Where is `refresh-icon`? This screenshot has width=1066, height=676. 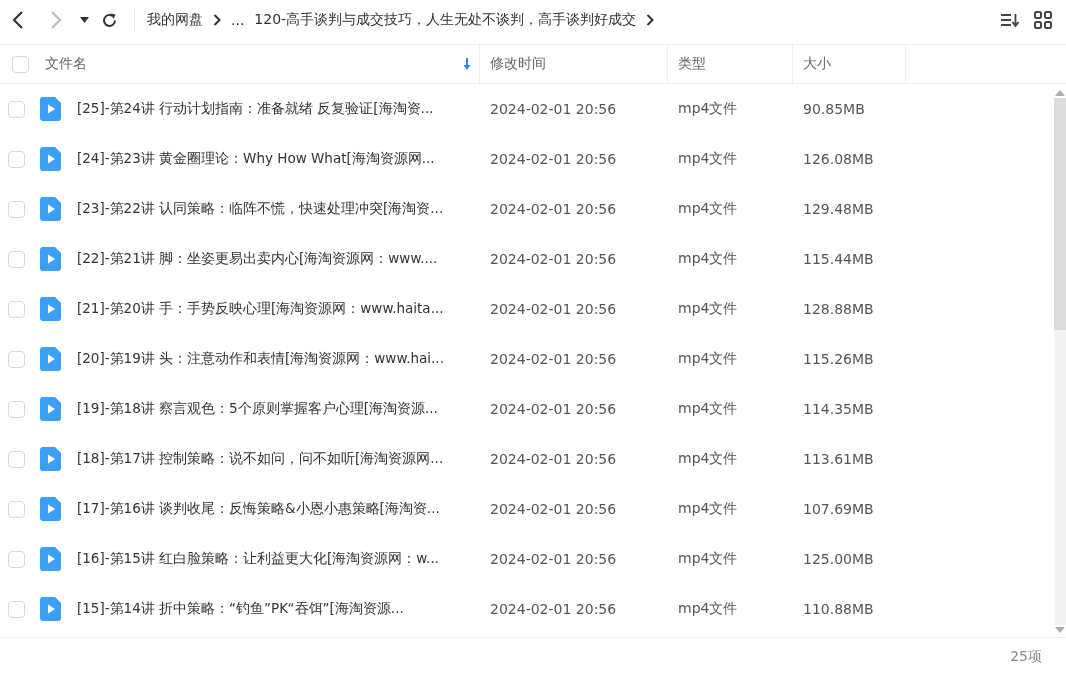
refresh-icon is located at coordinates (109, 20).